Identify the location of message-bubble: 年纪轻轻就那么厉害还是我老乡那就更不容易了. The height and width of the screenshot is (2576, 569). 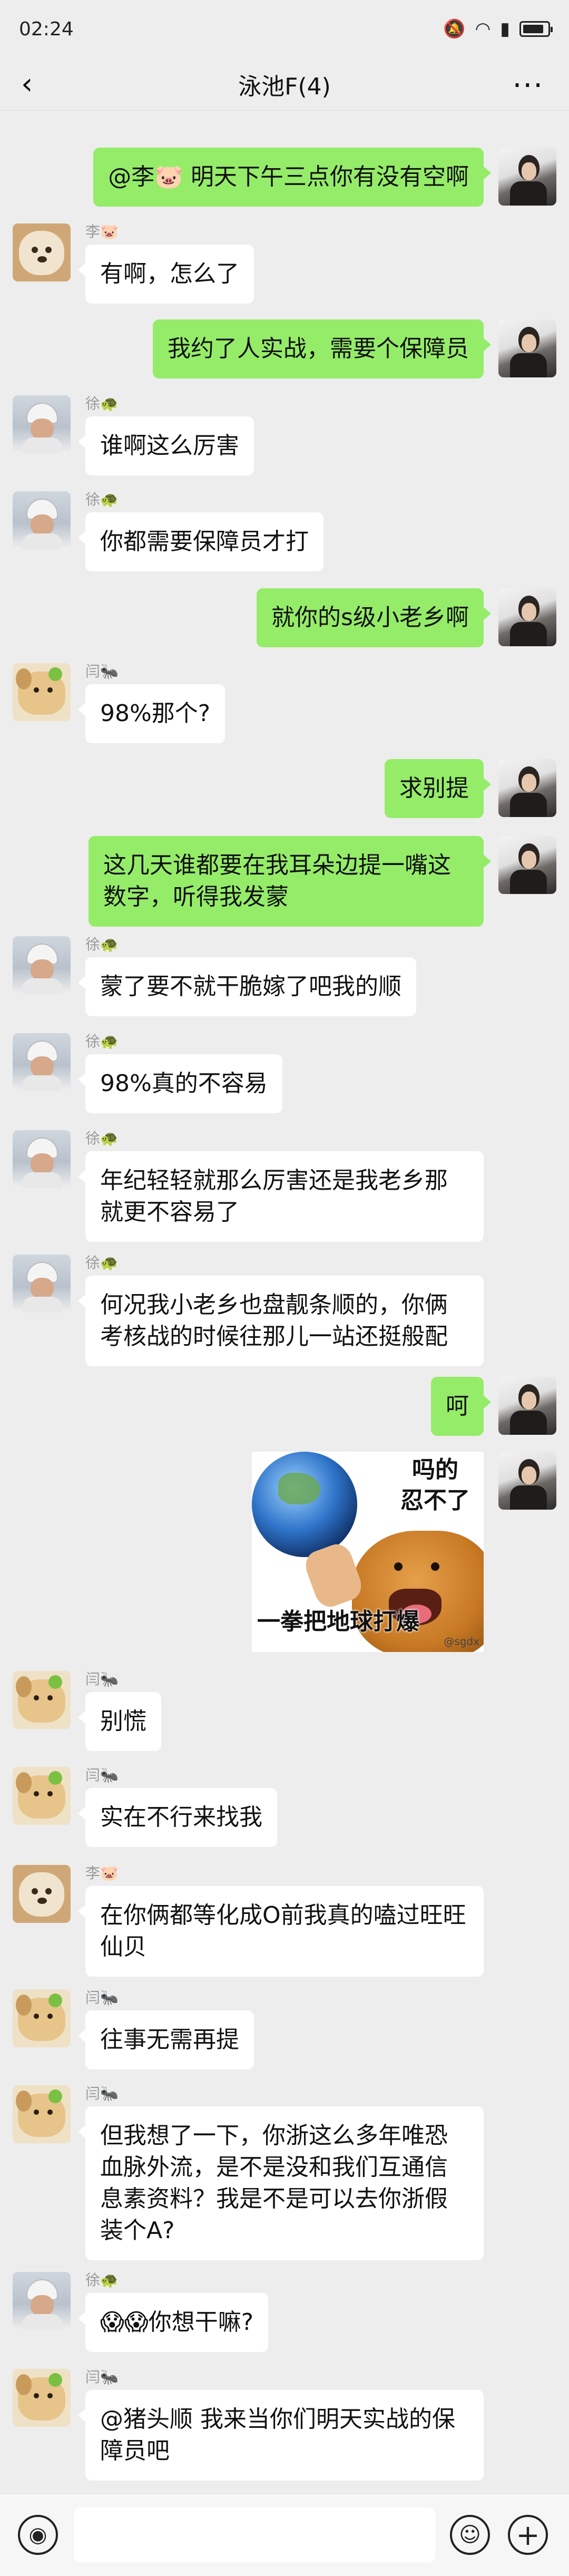
(281, 1196).